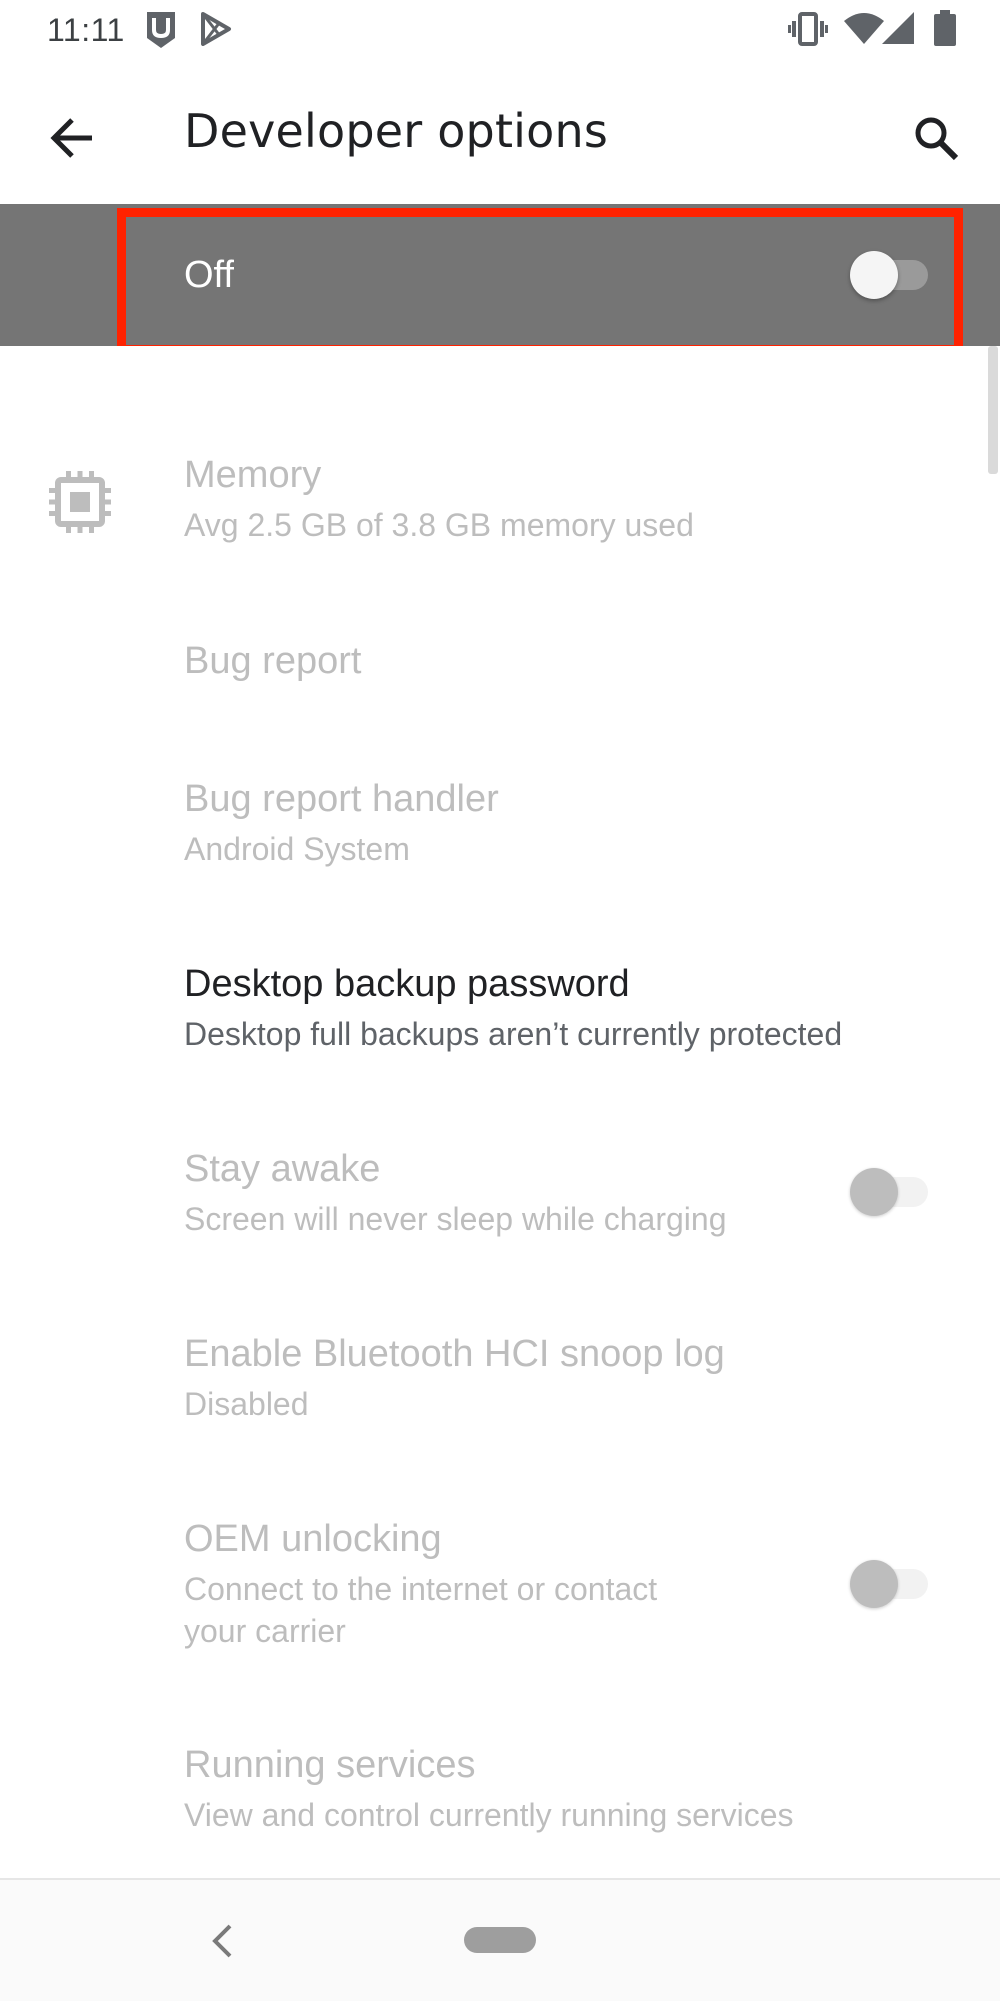 The width and height of the screenshot is (1000, 2001). Describe the element at coordinates (282, 1169) in the screenshot. I see `setting-title: Stay awake` at that location.